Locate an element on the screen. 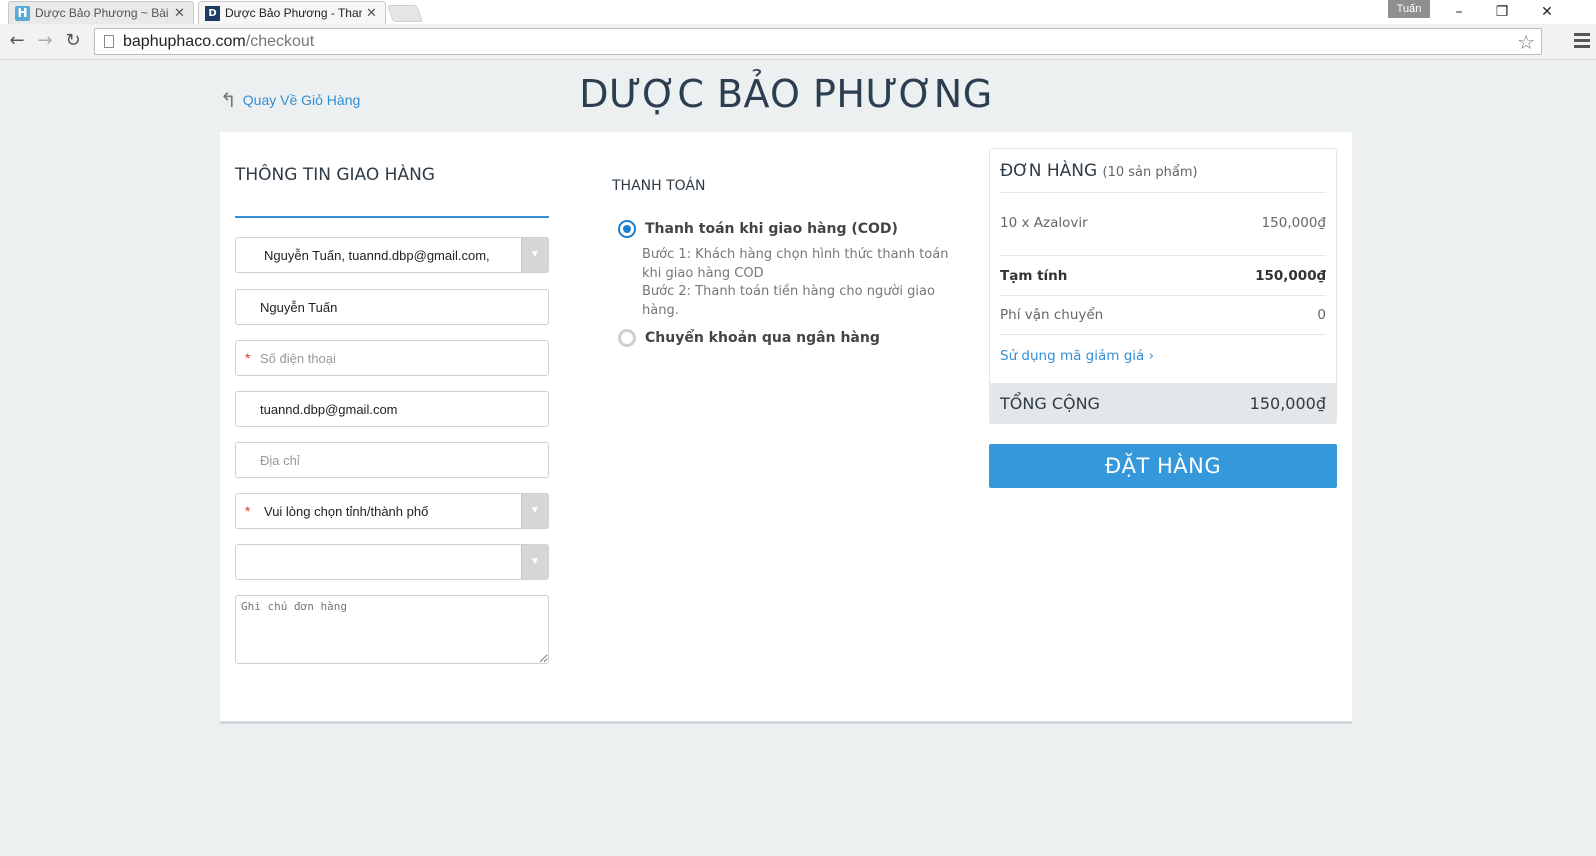 Image resolution: width=1596 pixels, height=856 pixels. payment-option-label: Chuyển khoản qua ngân hàng is located at coordinates (762, 338).